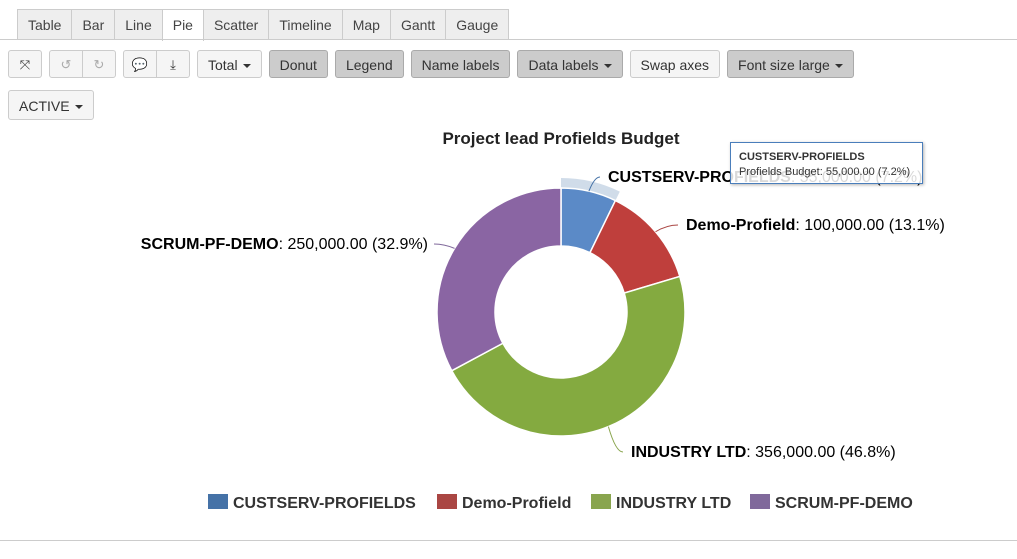 The height and width of the screenshot is (559, 1017). I want to click on data-label-name: Demo-Profield, so click(740, 225).